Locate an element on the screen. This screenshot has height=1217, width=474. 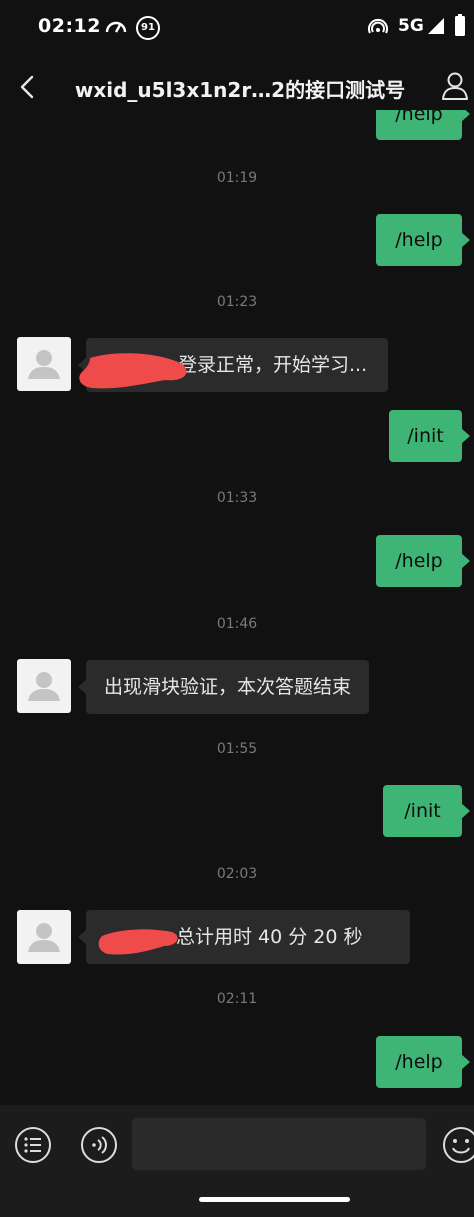
incoming-message: 出现滑块验证，本次答题结束 is located at coordinates (224, 687).